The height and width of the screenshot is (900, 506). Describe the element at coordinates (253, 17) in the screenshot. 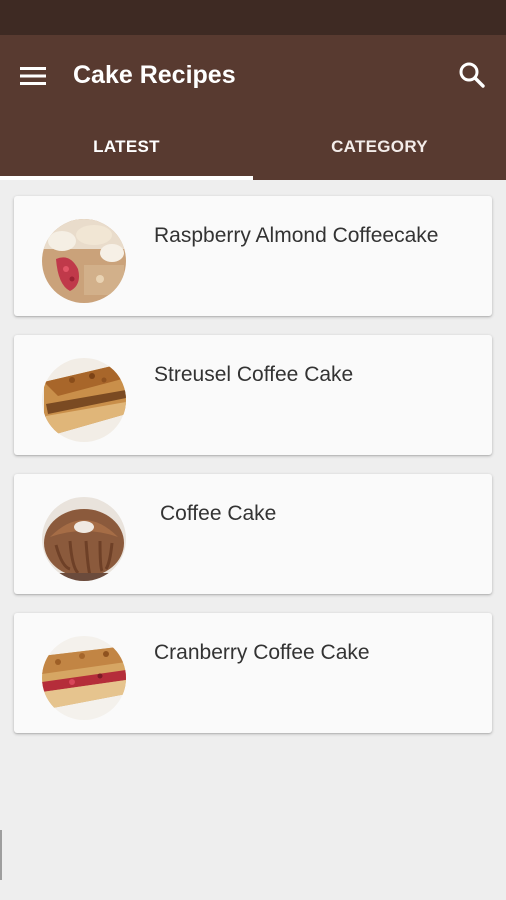

I see `status-bar` at that location.